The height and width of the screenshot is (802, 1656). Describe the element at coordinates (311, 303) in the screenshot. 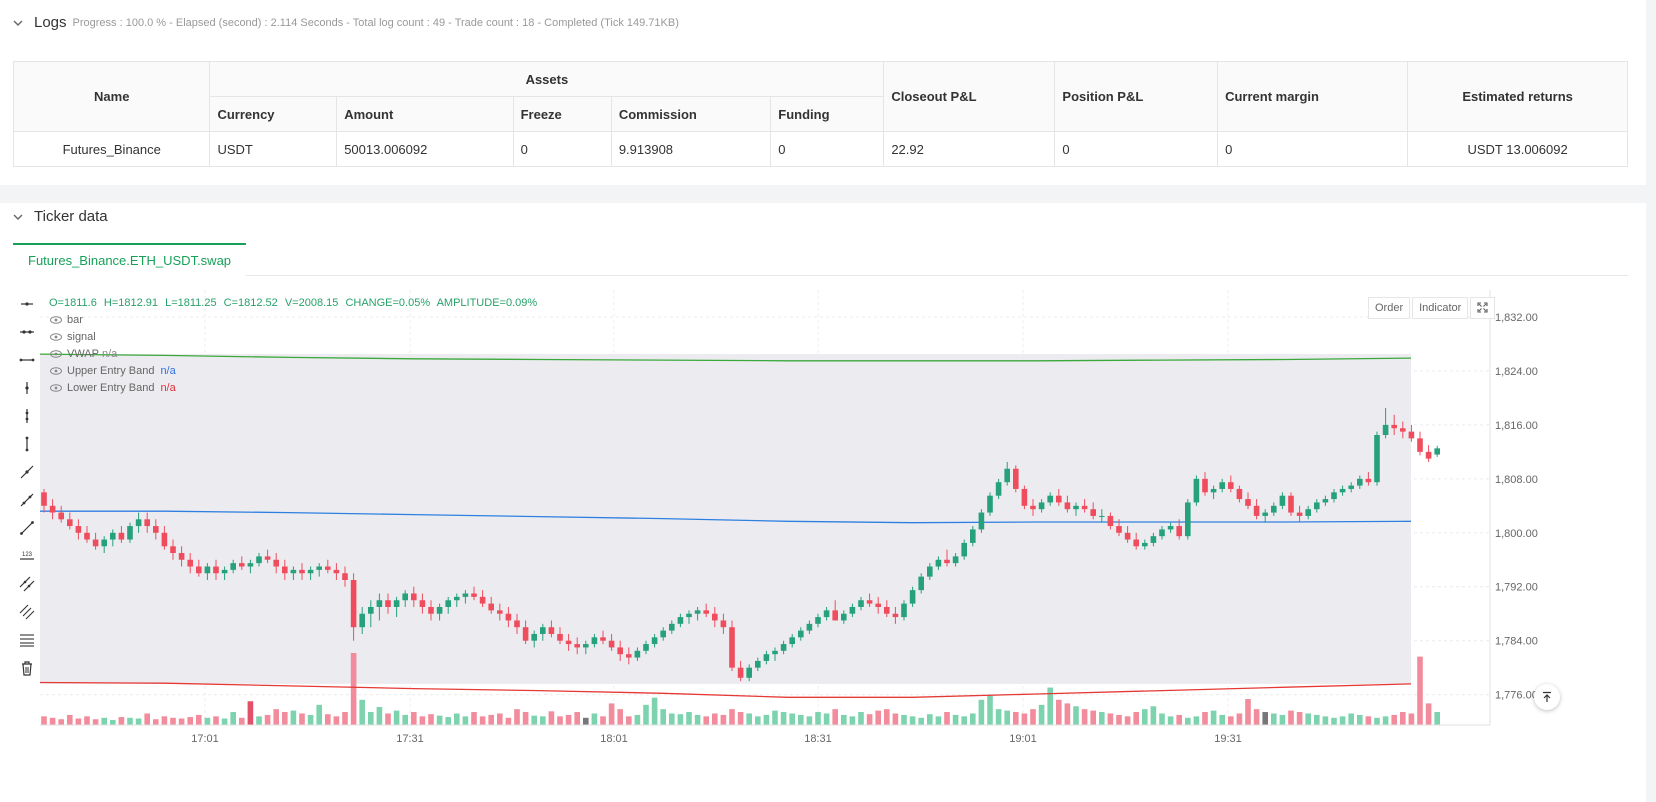

I see `ohlc-volume: V=2008.15` at that location.